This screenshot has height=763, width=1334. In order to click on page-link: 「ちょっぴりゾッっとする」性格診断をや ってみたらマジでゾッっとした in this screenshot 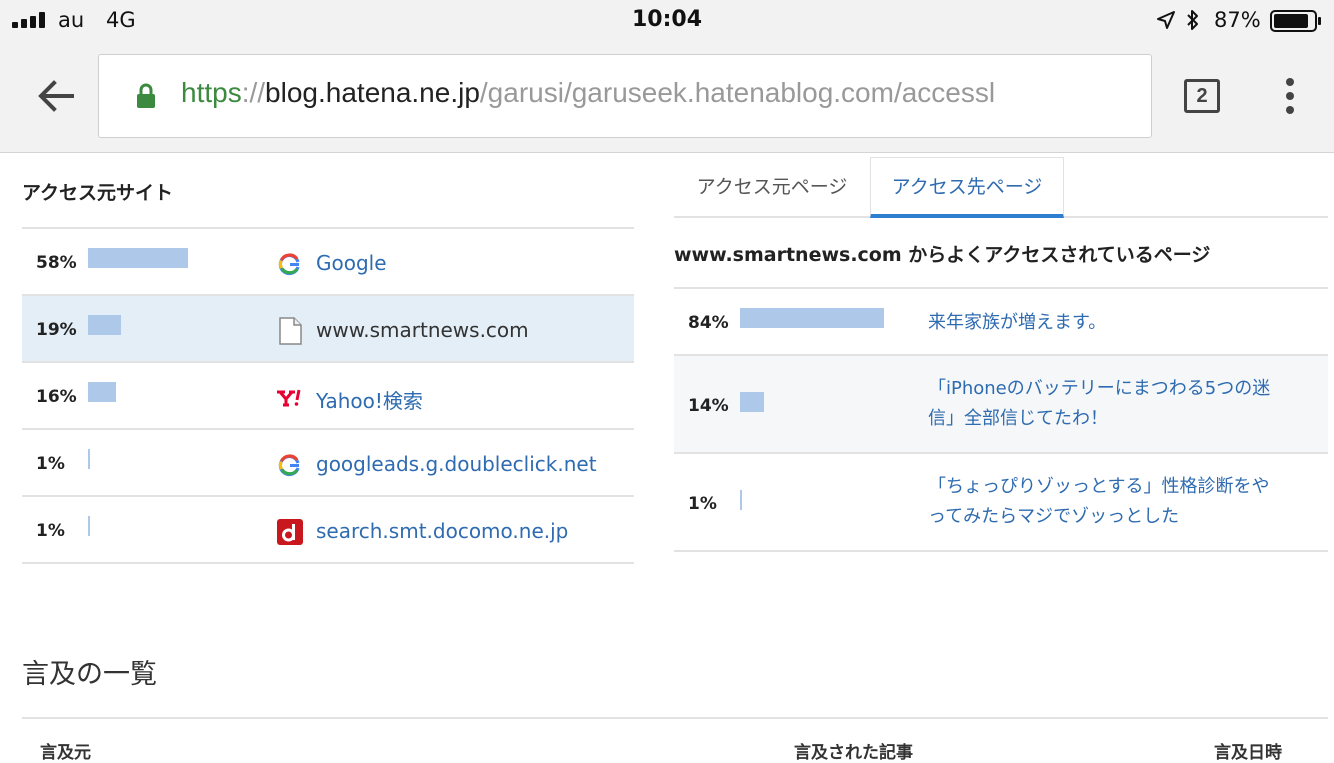, I will do `click(1118, 502)`.